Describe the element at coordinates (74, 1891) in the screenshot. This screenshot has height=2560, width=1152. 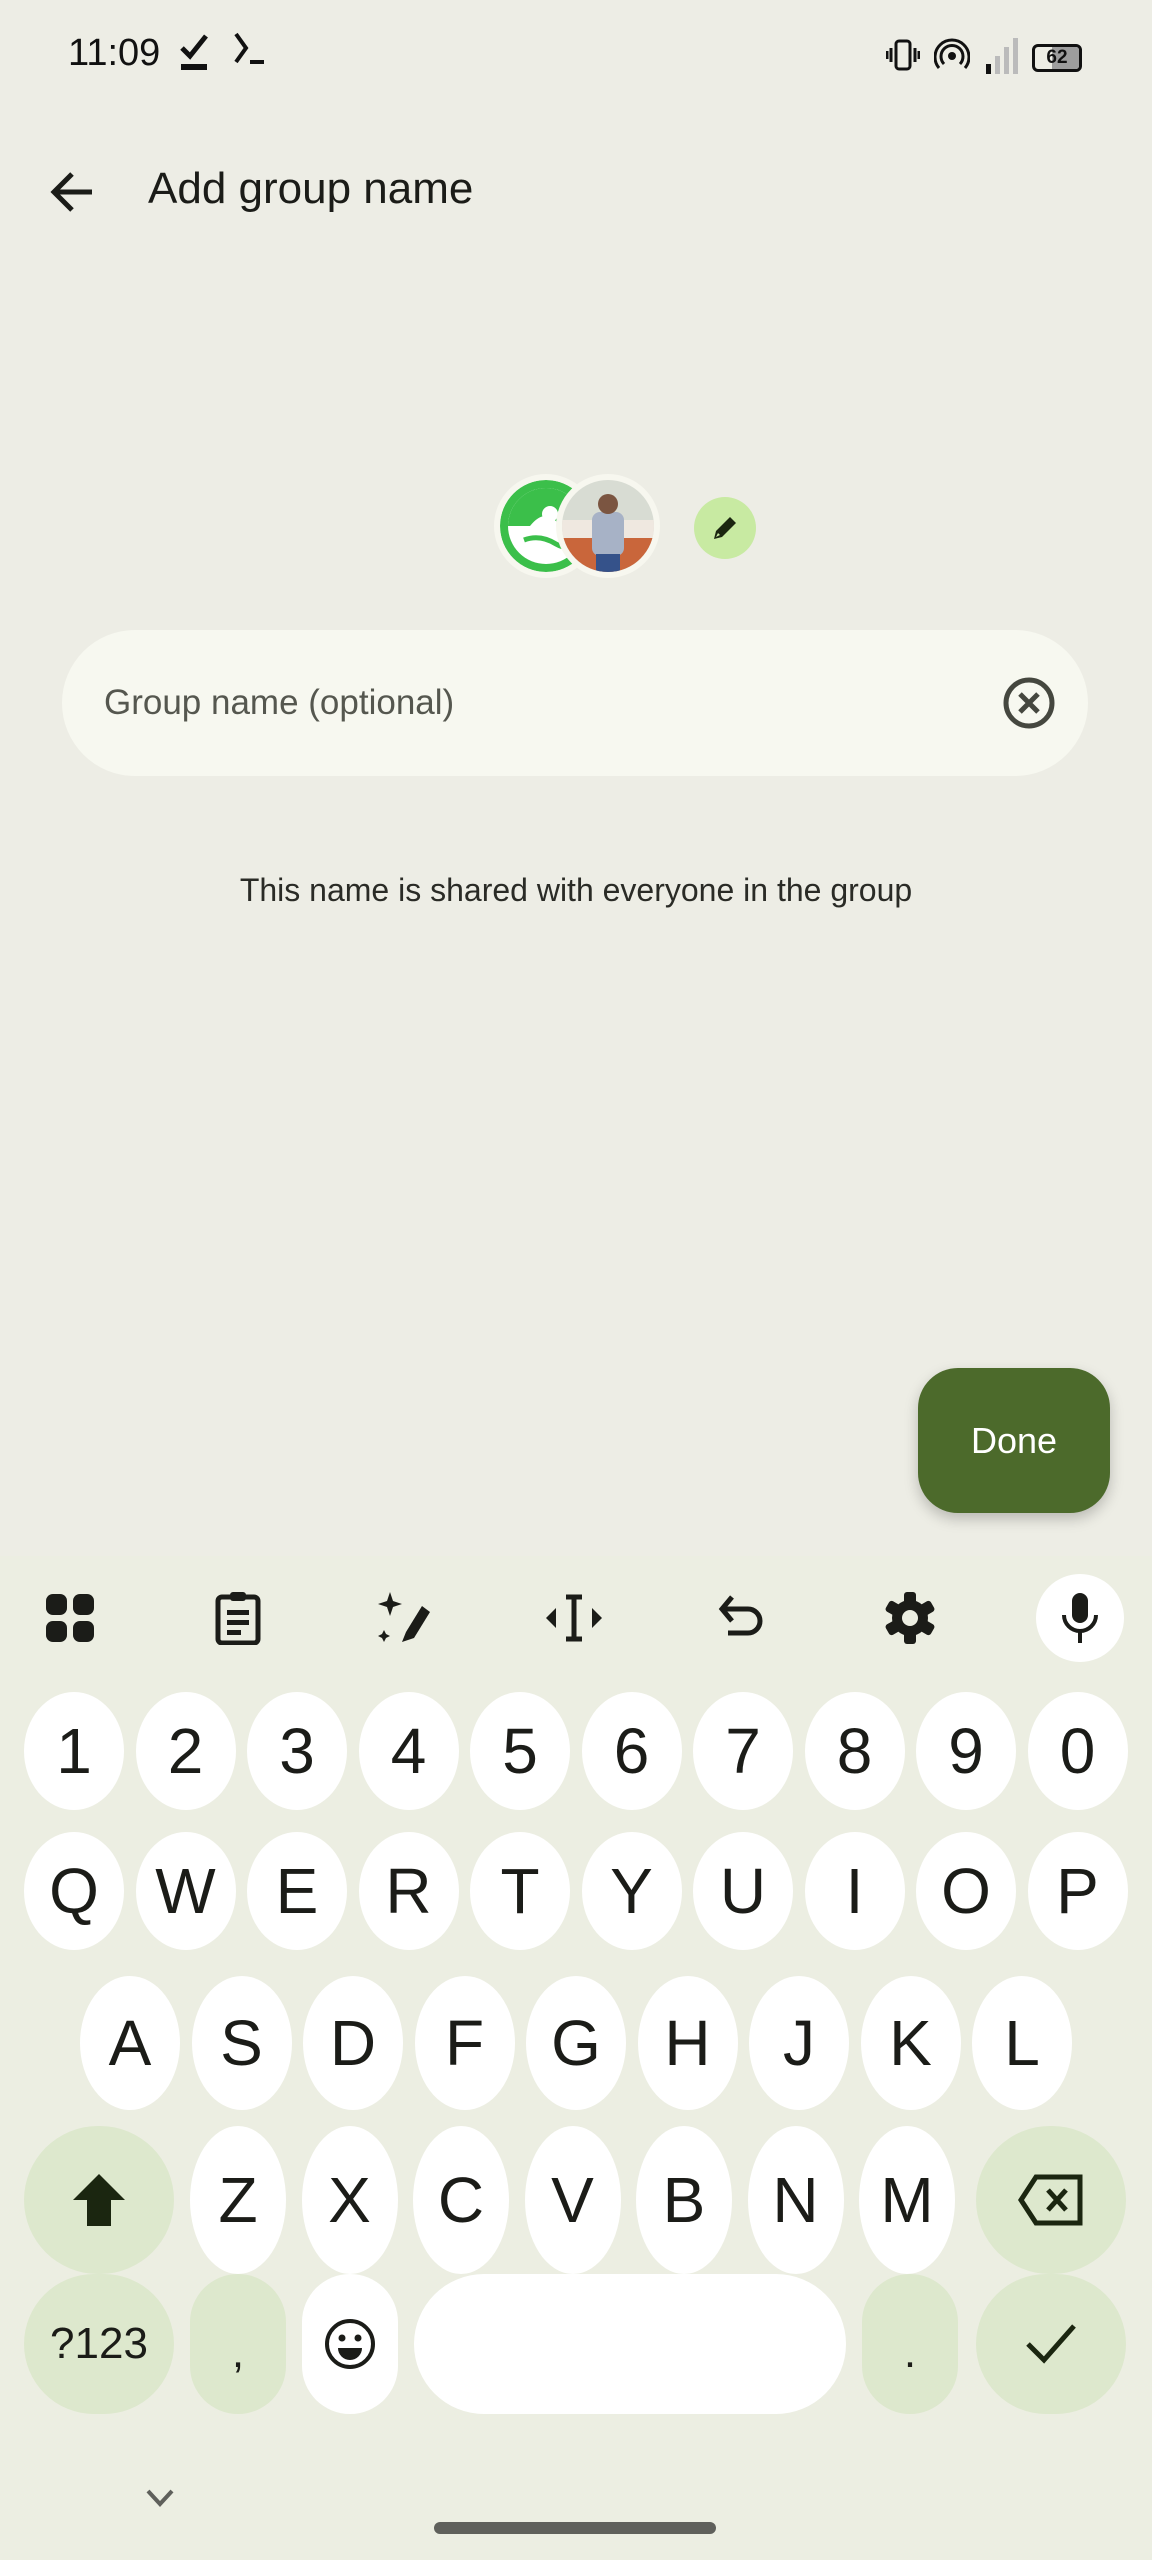
I see `key-q: Q` at that location.